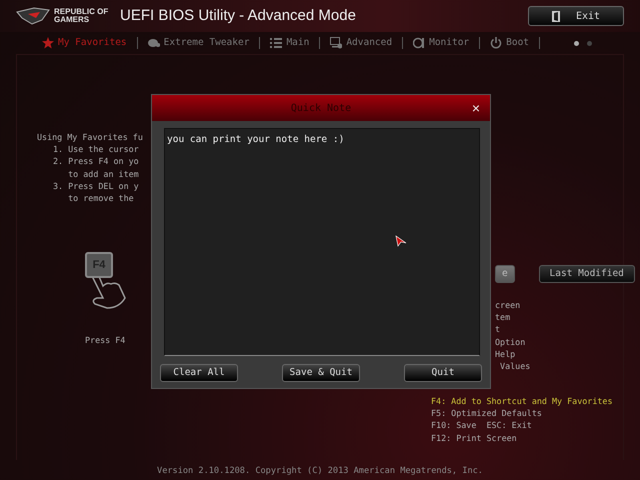 The image size is (640, 480). Describe the element at coordinates (510, 342) in the screenshot. I see `hint-text: Option` at that location.